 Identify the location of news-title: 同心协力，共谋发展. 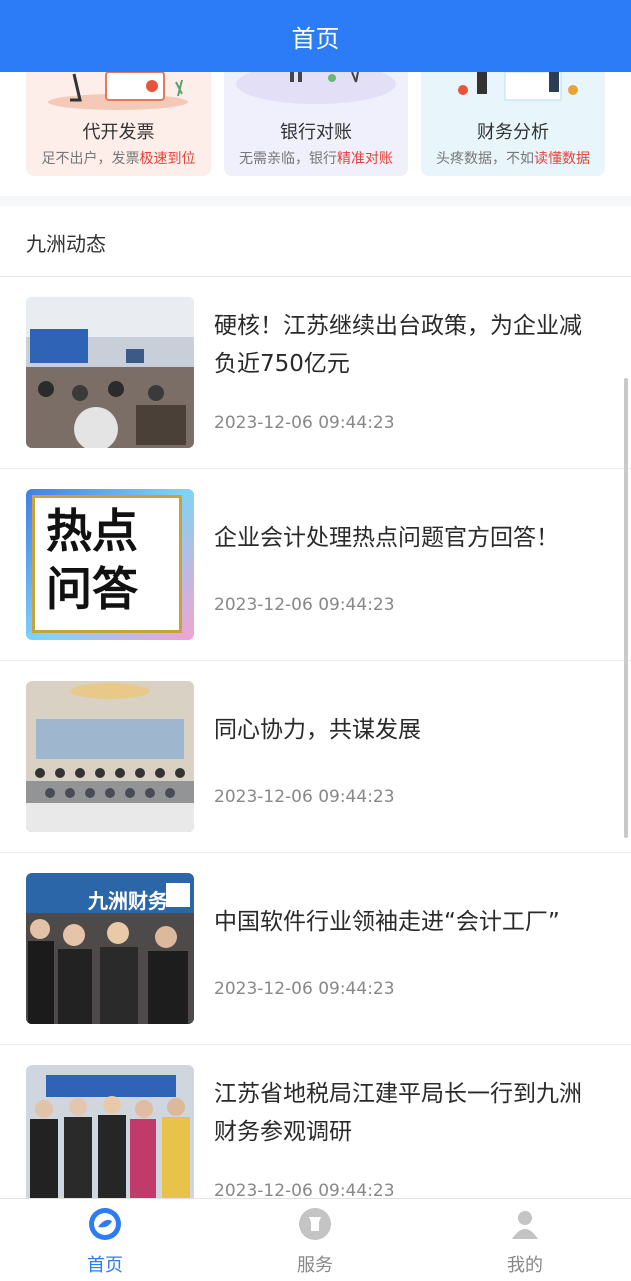
(317, 730).